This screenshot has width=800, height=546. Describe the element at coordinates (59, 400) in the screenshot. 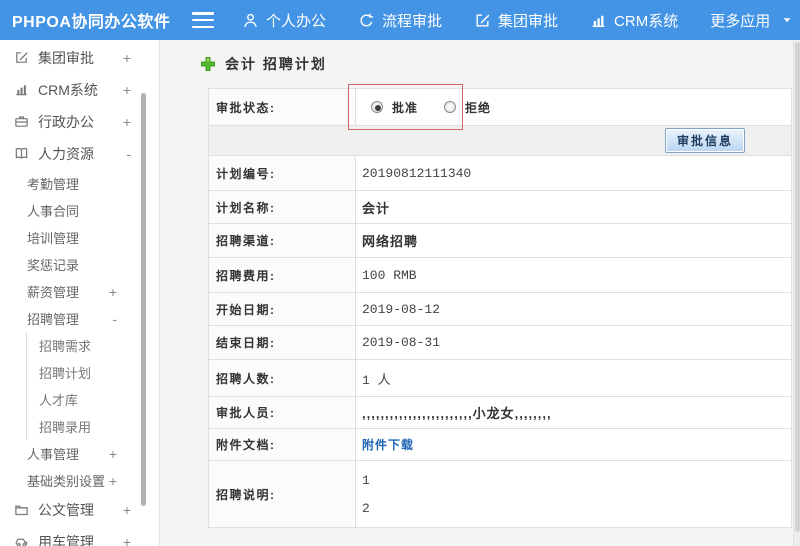

I see `sidebar-item-label: 人才库` at that location.